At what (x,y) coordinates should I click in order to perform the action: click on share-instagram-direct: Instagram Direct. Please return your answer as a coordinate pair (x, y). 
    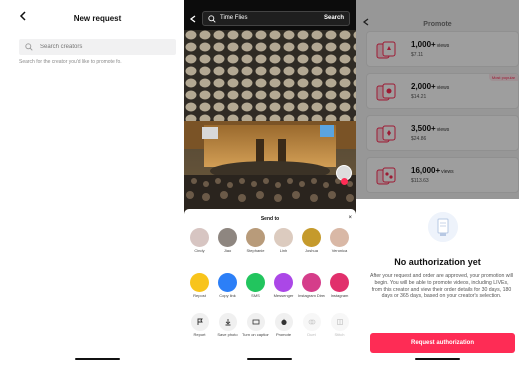
    Looking at the image, I should click on (311, 286).